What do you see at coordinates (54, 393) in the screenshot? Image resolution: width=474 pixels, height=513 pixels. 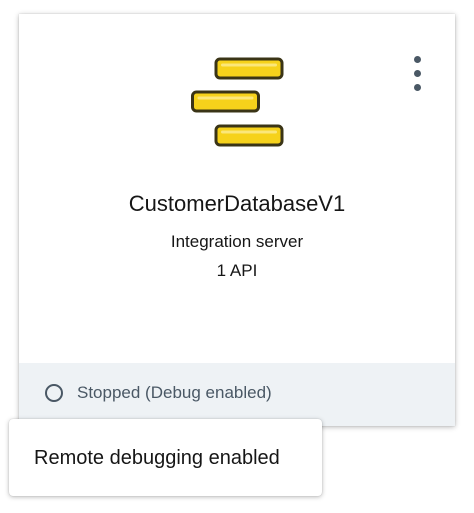 I see `circle-outline-stopped-icon` at bounding box center [54, 393].